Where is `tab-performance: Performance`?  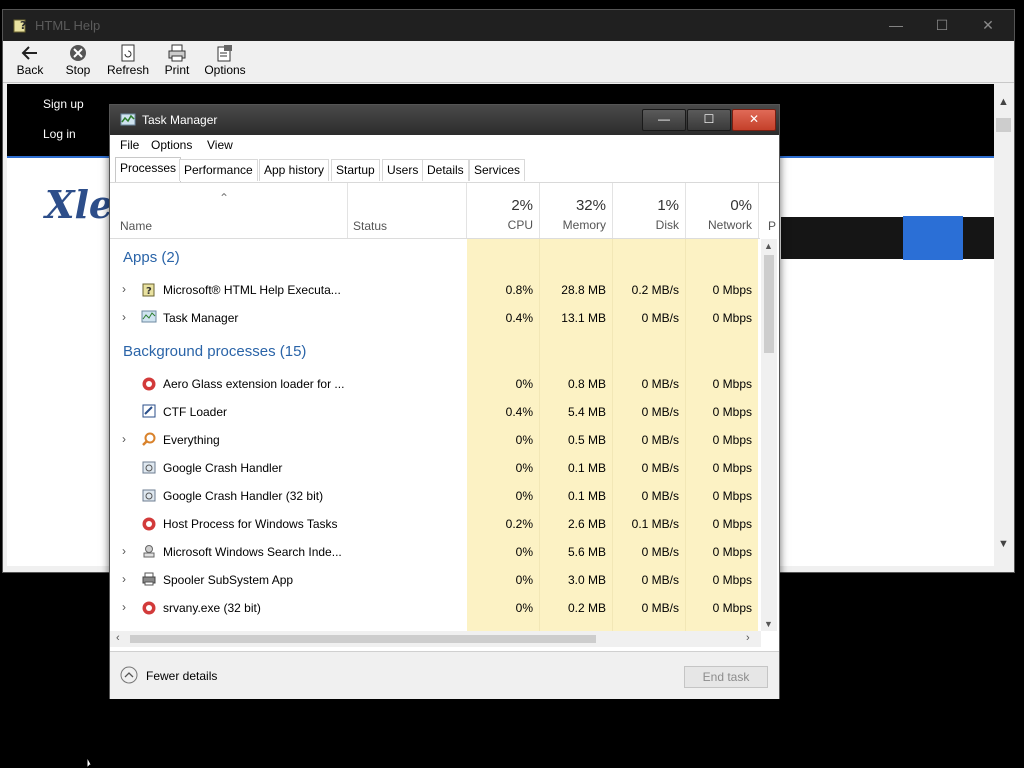 tab-performance: Performance is located at coordinates (218, 170).